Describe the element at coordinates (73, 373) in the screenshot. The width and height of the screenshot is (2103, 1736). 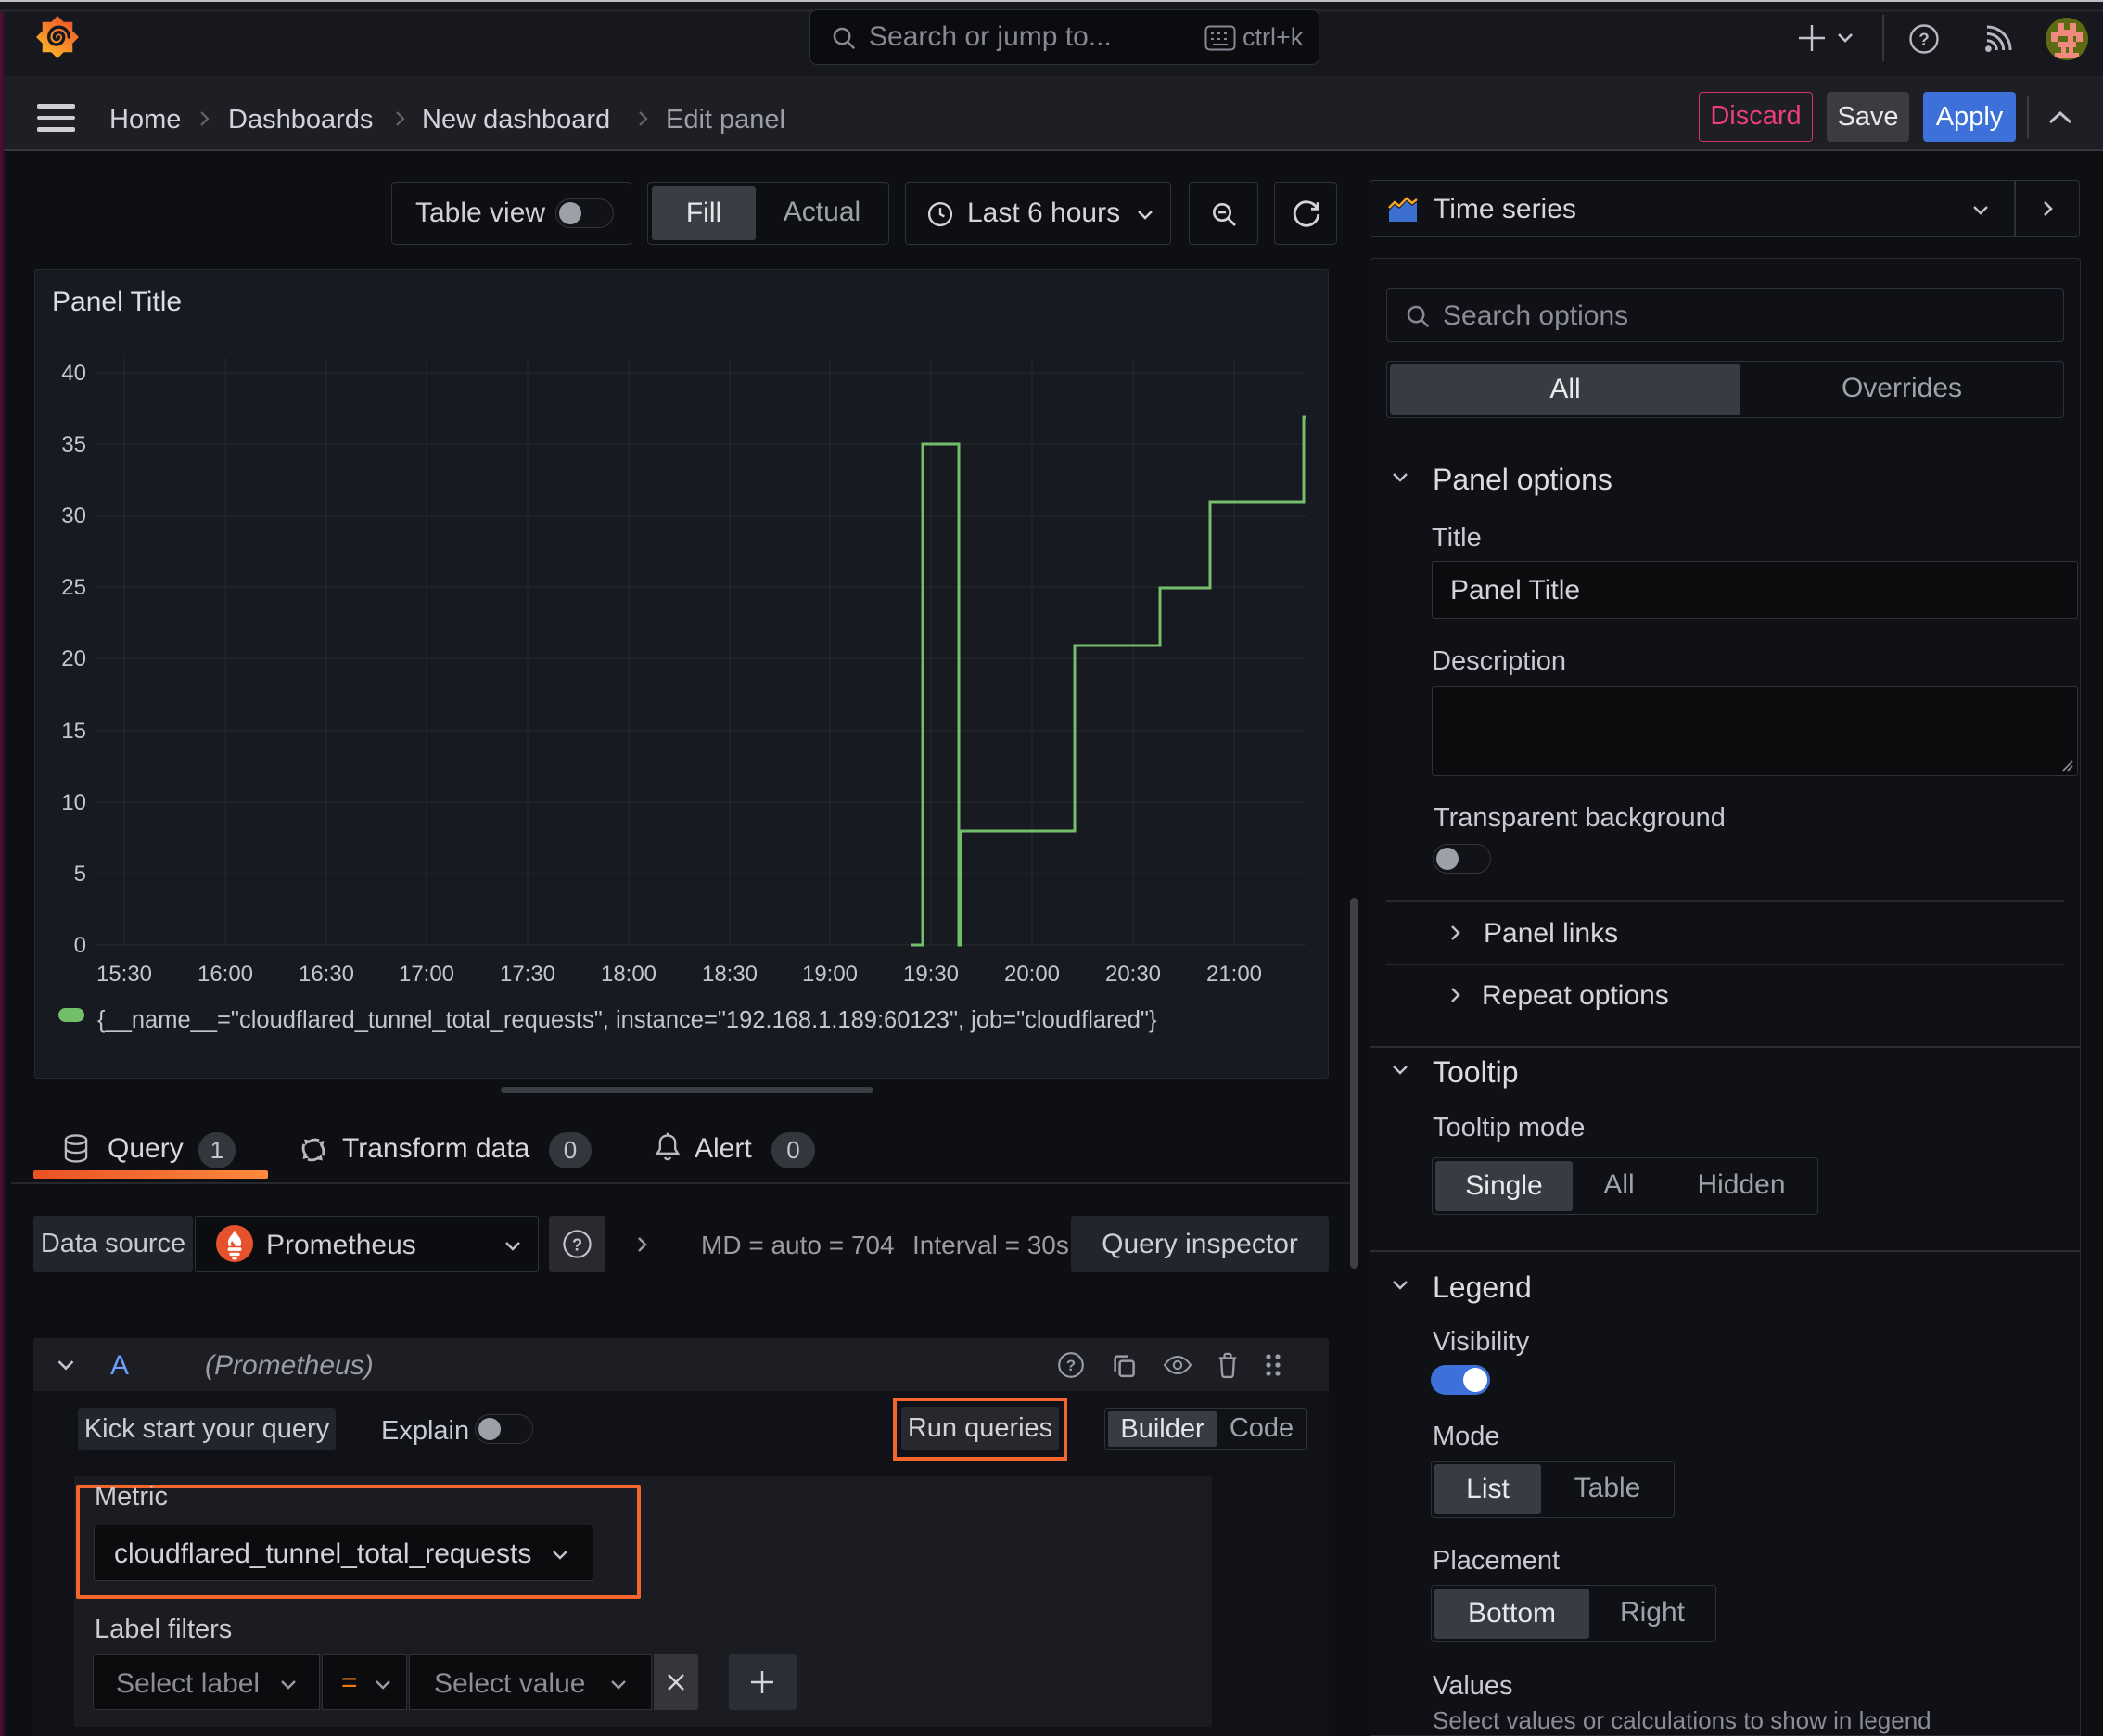
I see `svg-text: 40` at that location.